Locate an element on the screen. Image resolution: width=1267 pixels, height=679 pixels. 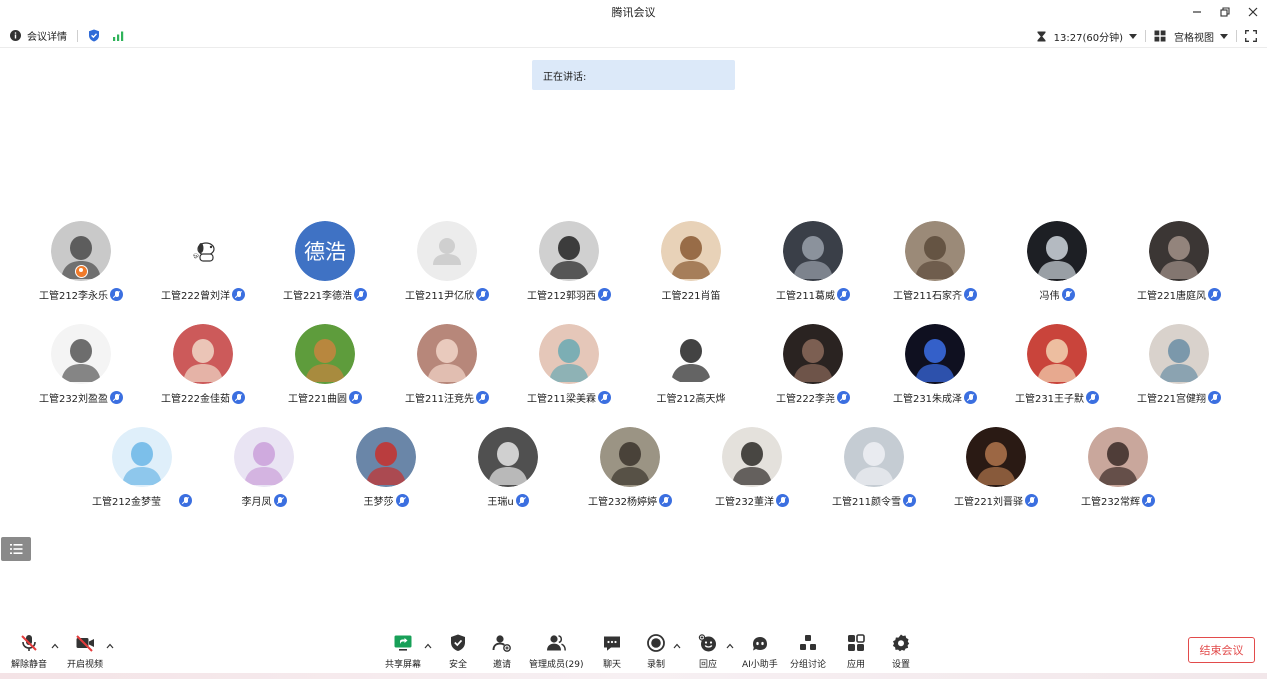
apps-button: 应用 is located at coordinates (856, 649).